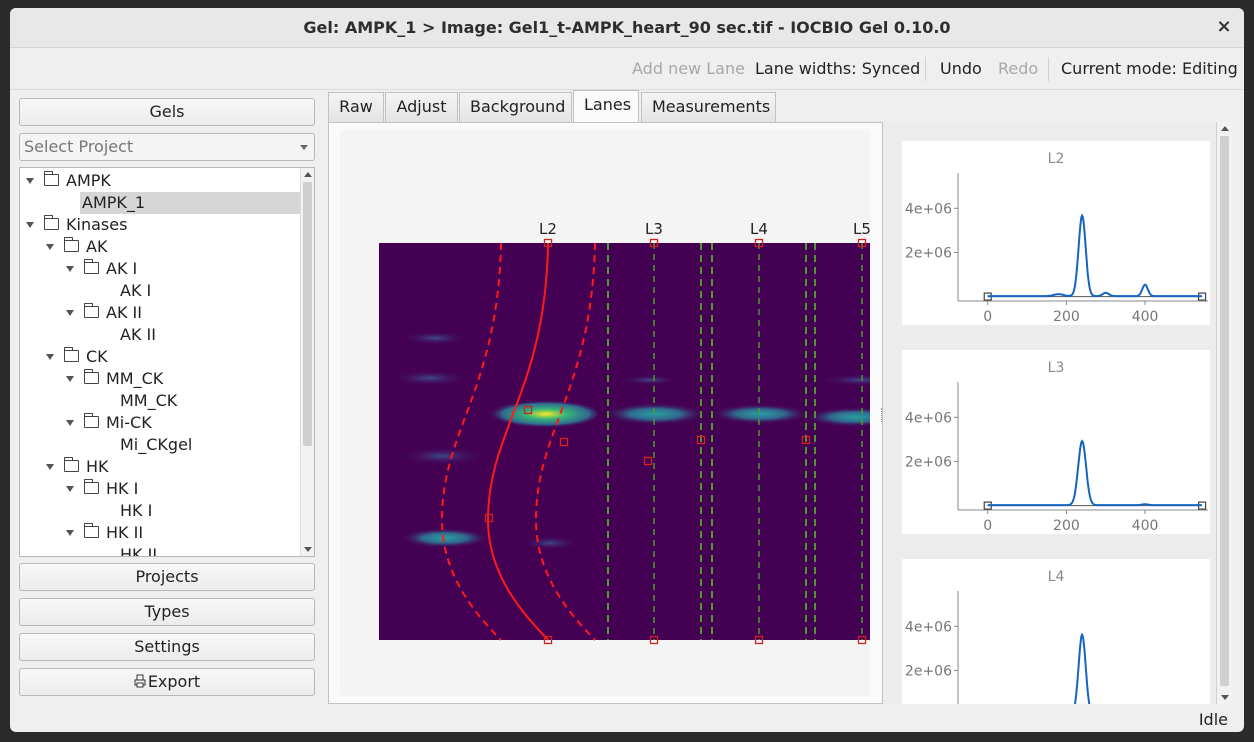 This screenshot has height=742, width=1254. I want to click on undo-button: Undo, so click(961, 68).